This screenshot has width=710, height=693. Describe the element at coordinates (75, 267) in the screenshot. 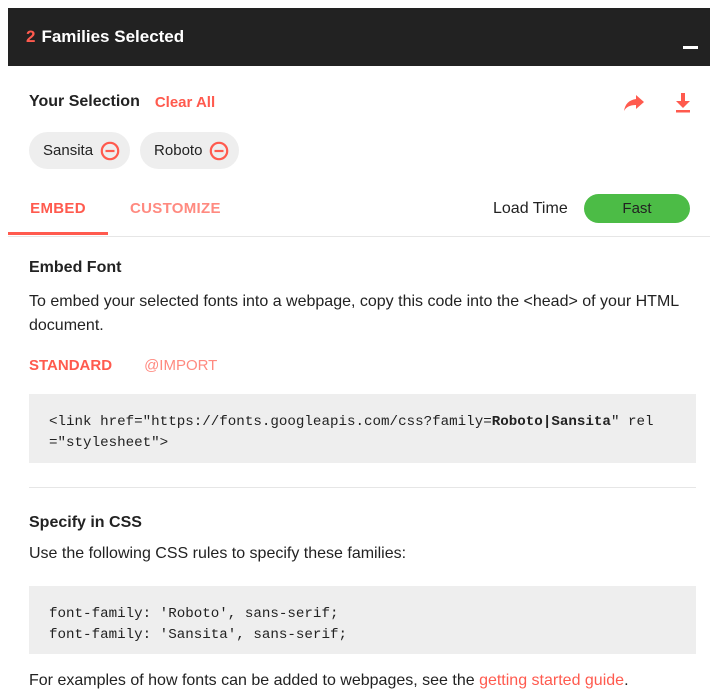

I see `embed-font-heading: Embed Font` at that location.